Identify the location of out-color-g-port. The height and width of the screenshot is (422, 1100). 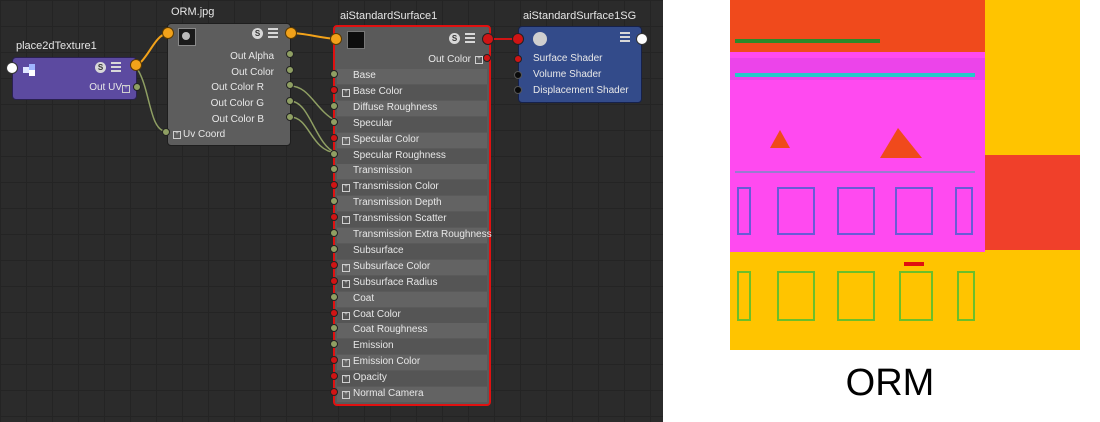
(290, 101).